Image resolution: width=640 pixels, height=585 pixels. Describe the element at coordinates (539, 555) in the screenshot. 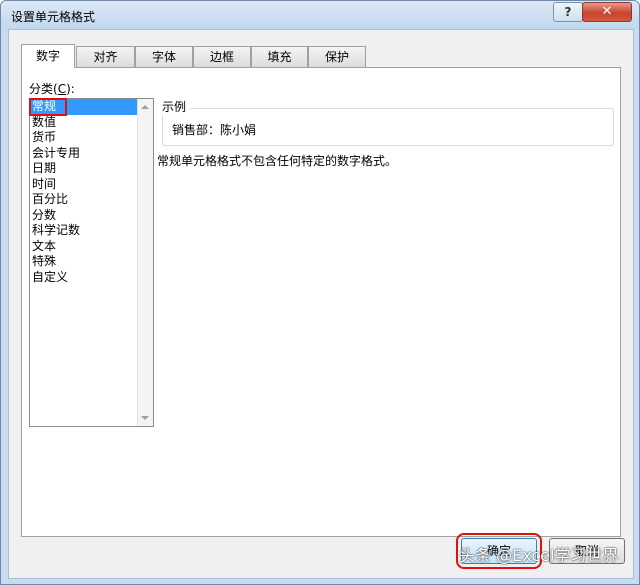

I see `watermark: 头条 @Excel学习世界` at that location.